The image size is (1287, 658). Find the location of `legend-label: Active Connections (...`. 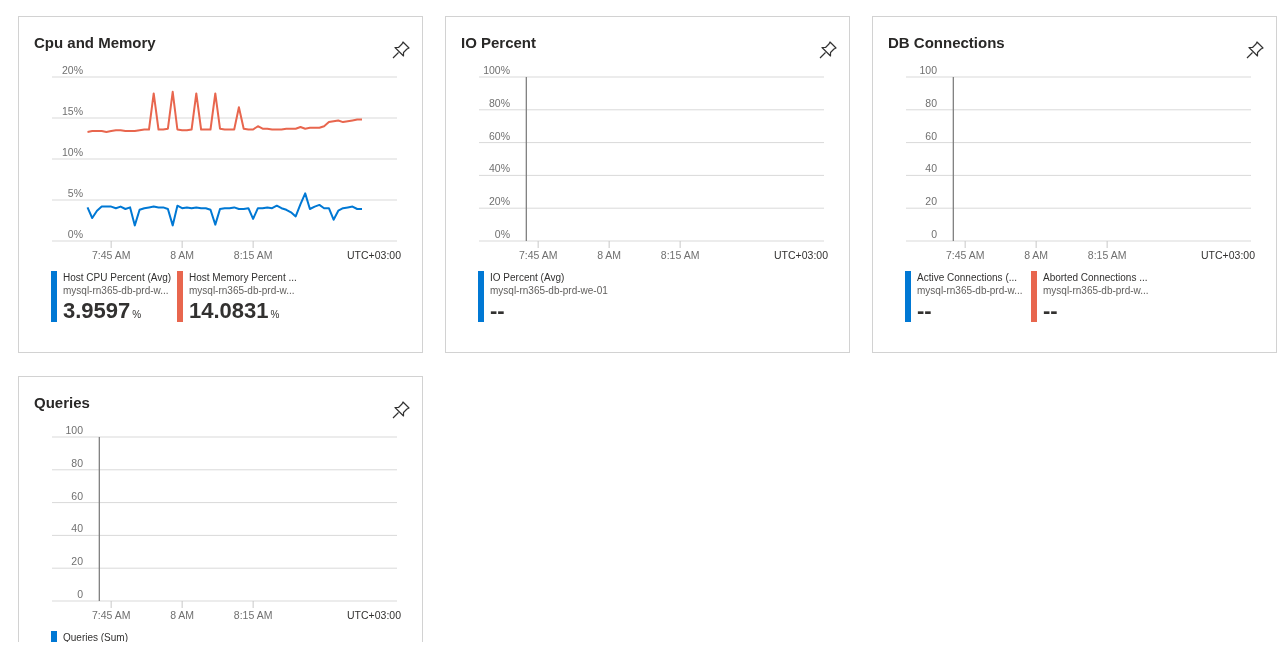

legend-label: Active Connections (... is located at coordinates (968, 277).